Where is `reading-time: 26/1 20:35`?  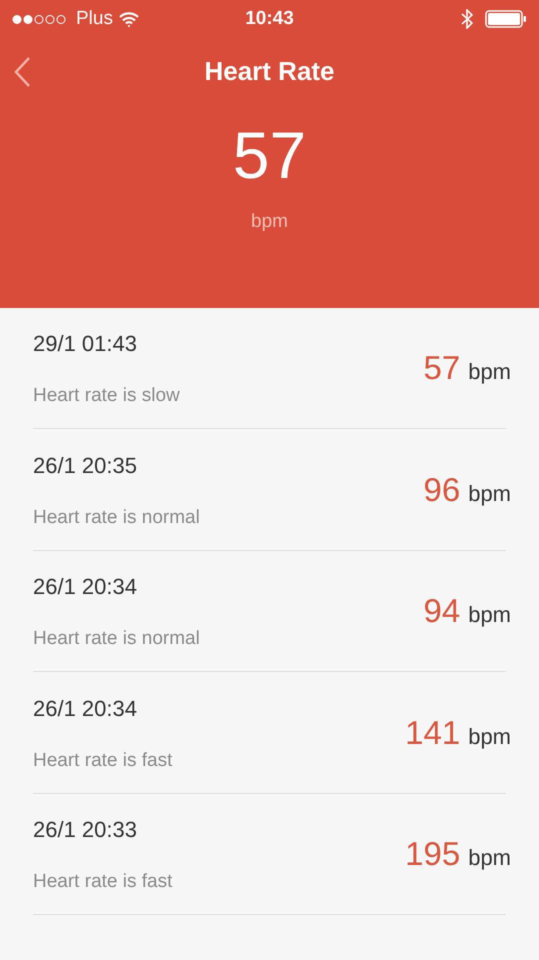 reading-time: 26/1 20:35 is located at coordinates (85, 466).